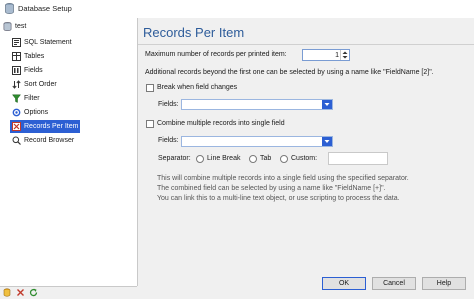 Image resolution: width=474 pixels, height=299 pixels. What do you see at coordinates (194, 32) in the screenshot?
I see `page-title: Records Per Item` at bounding box center [194, 32].